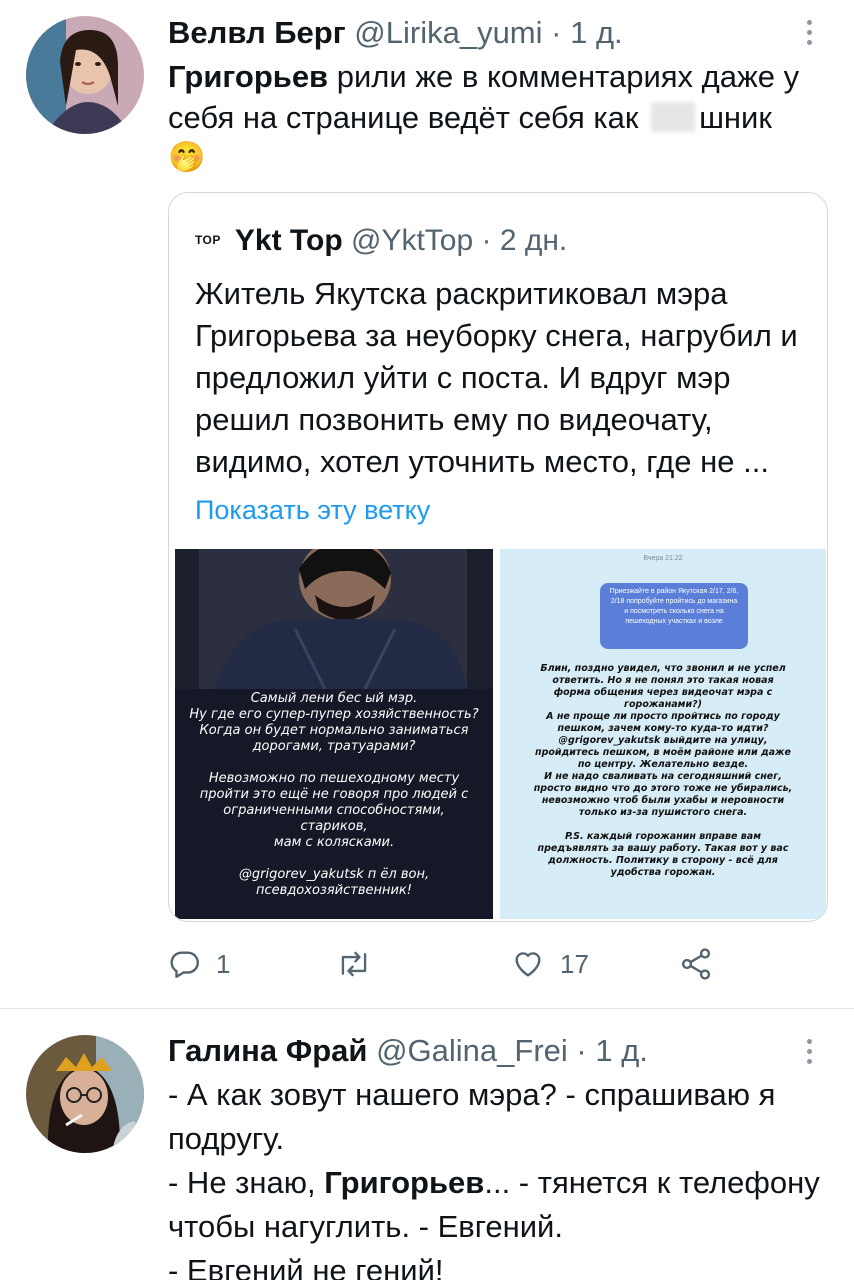  What do you see at coordinates (663, 836) in the screenshot?
I see `right-caption-line: P.S. каждый горожанин вправе вам` at bounding box center [663, 836].